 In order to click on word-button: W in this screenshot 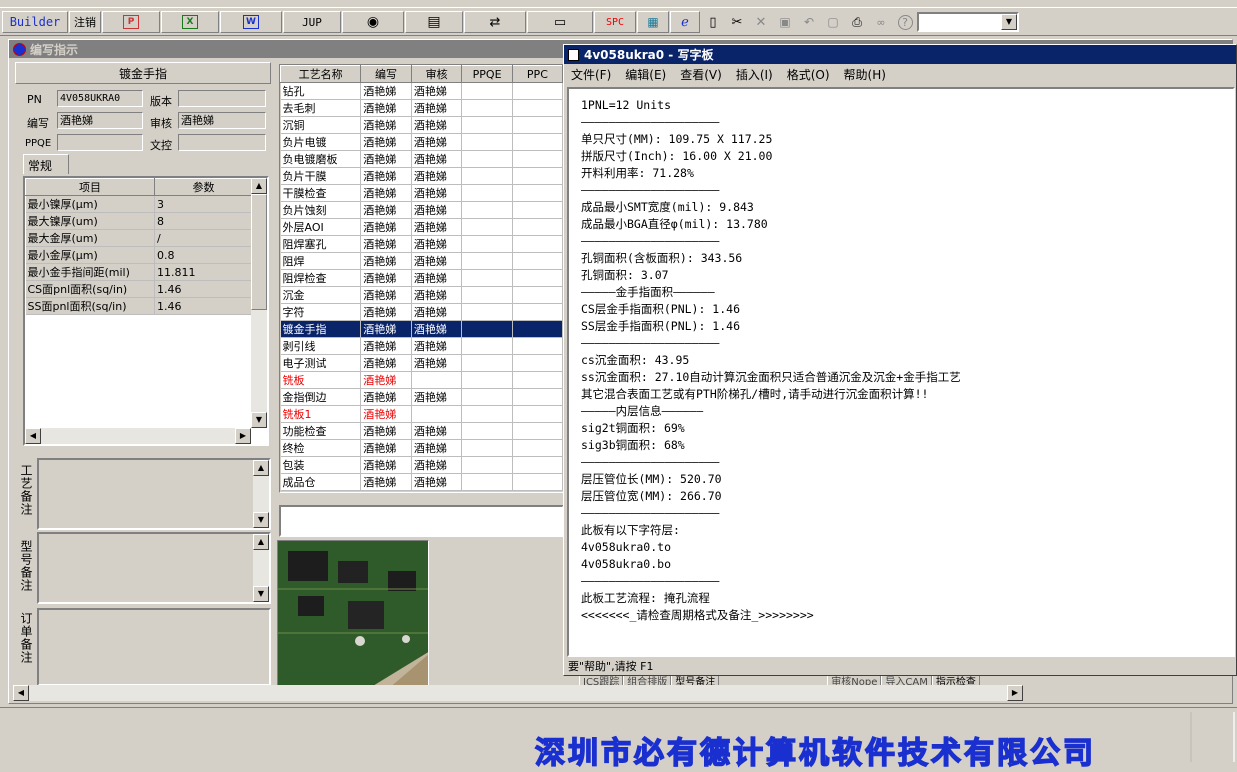, I will do `click(251, 22)`.